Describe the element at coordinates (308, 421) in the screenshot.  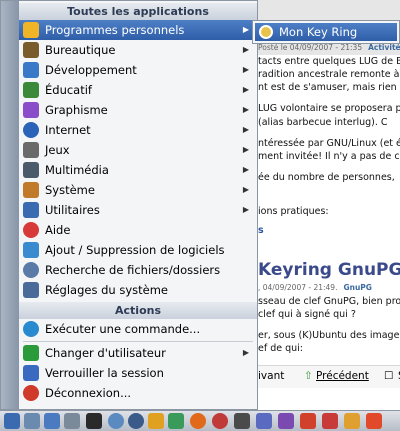
I see `office-suite-icon` at that location.